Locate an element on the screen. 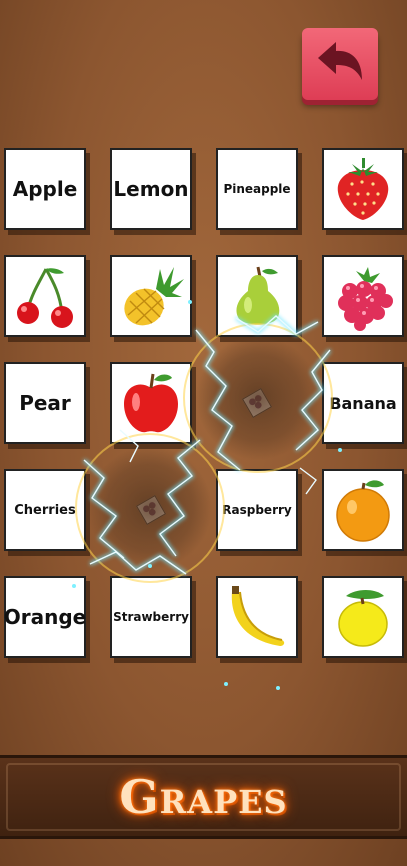  card-word-cherries: Cherries is located at coordinates (45, 510).